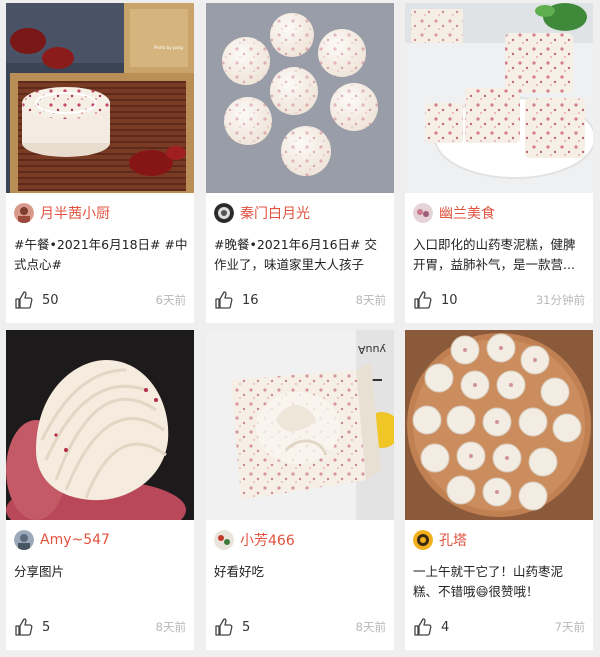 This screenshot has height=657, width=600. Describe the element at coordinates (300, 425) in the screenshot. I see `recipe-photo: yuuA` at that location.